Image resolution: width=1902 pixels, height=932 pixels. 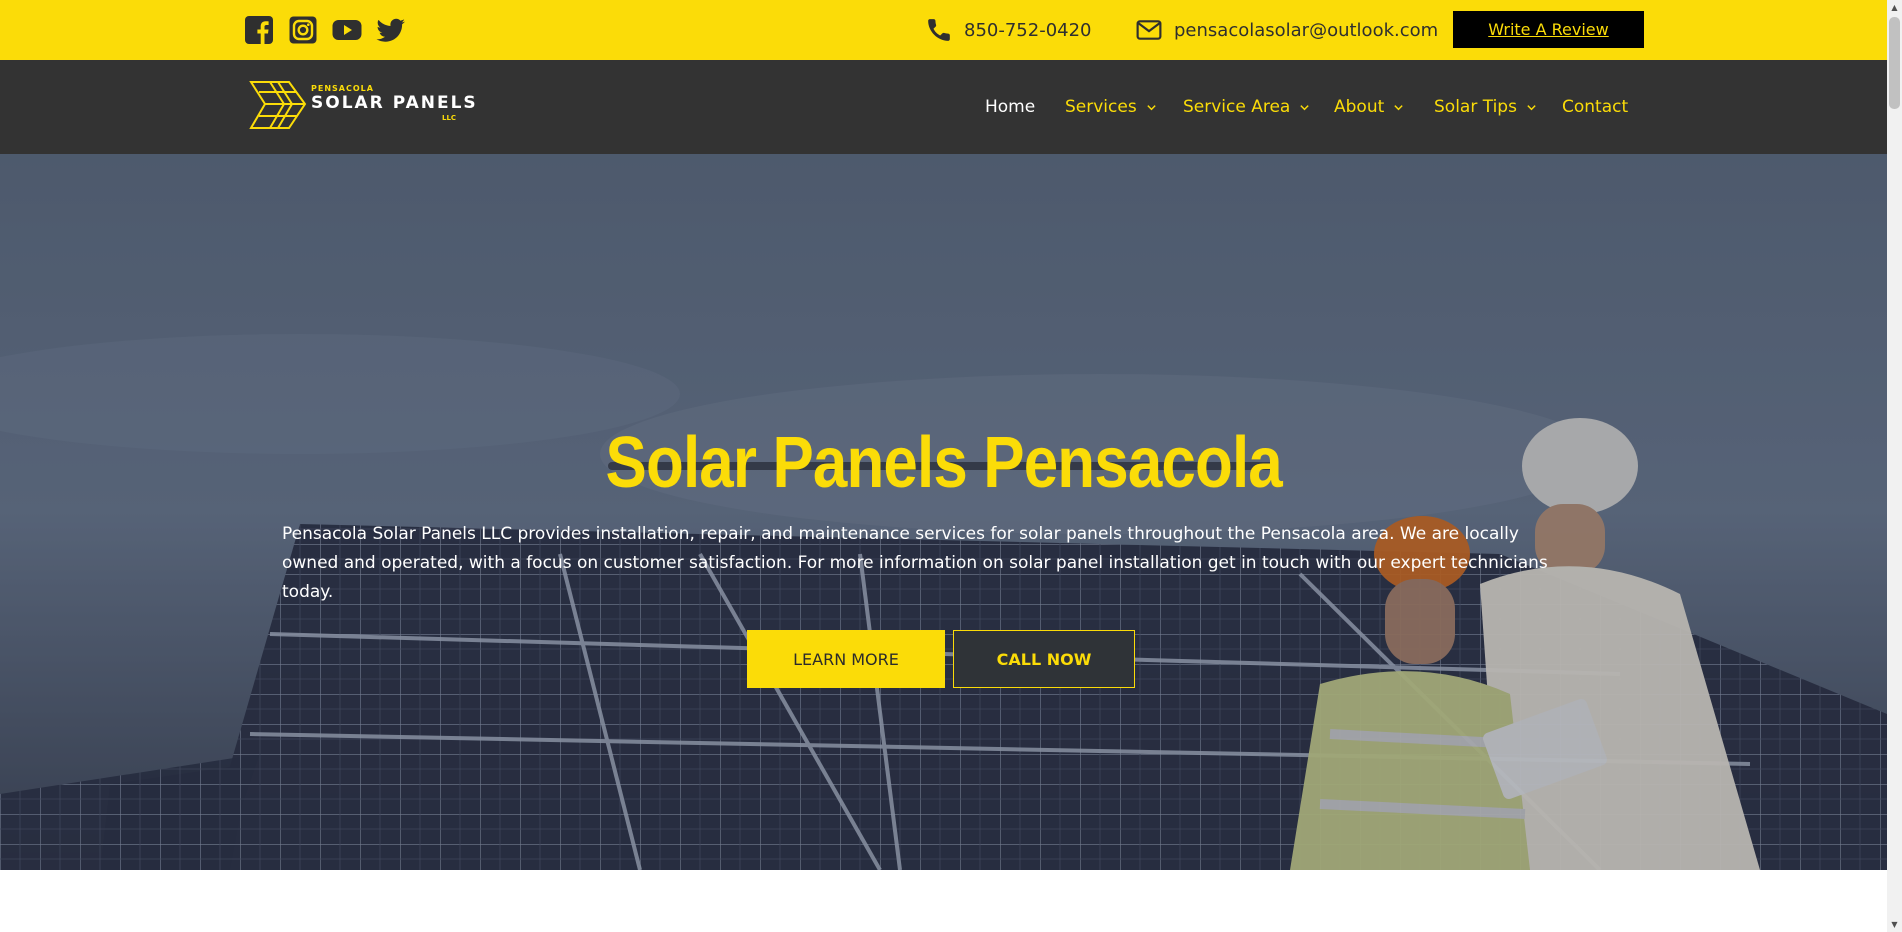 What do you see at coordinates (342, 88) in the screenshot?
I see `logo-text-small: PENSACOLA` at bounding box center [342, 88].